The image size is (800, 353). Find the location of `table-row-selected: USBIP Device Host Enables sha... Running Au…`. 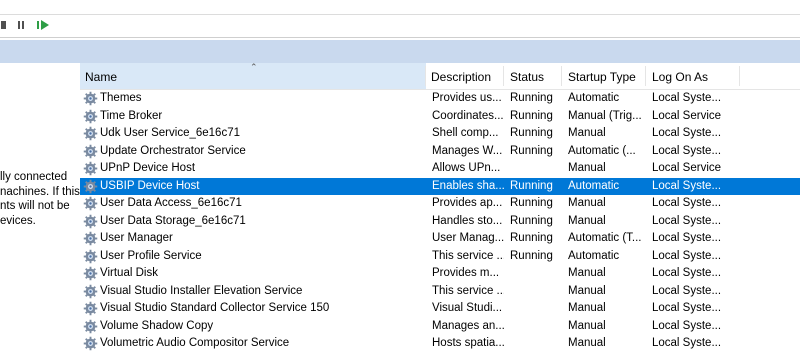

table-row-selected: USBIP Device Host Enables sha... Running Au… is located at coordinates (440, 186).